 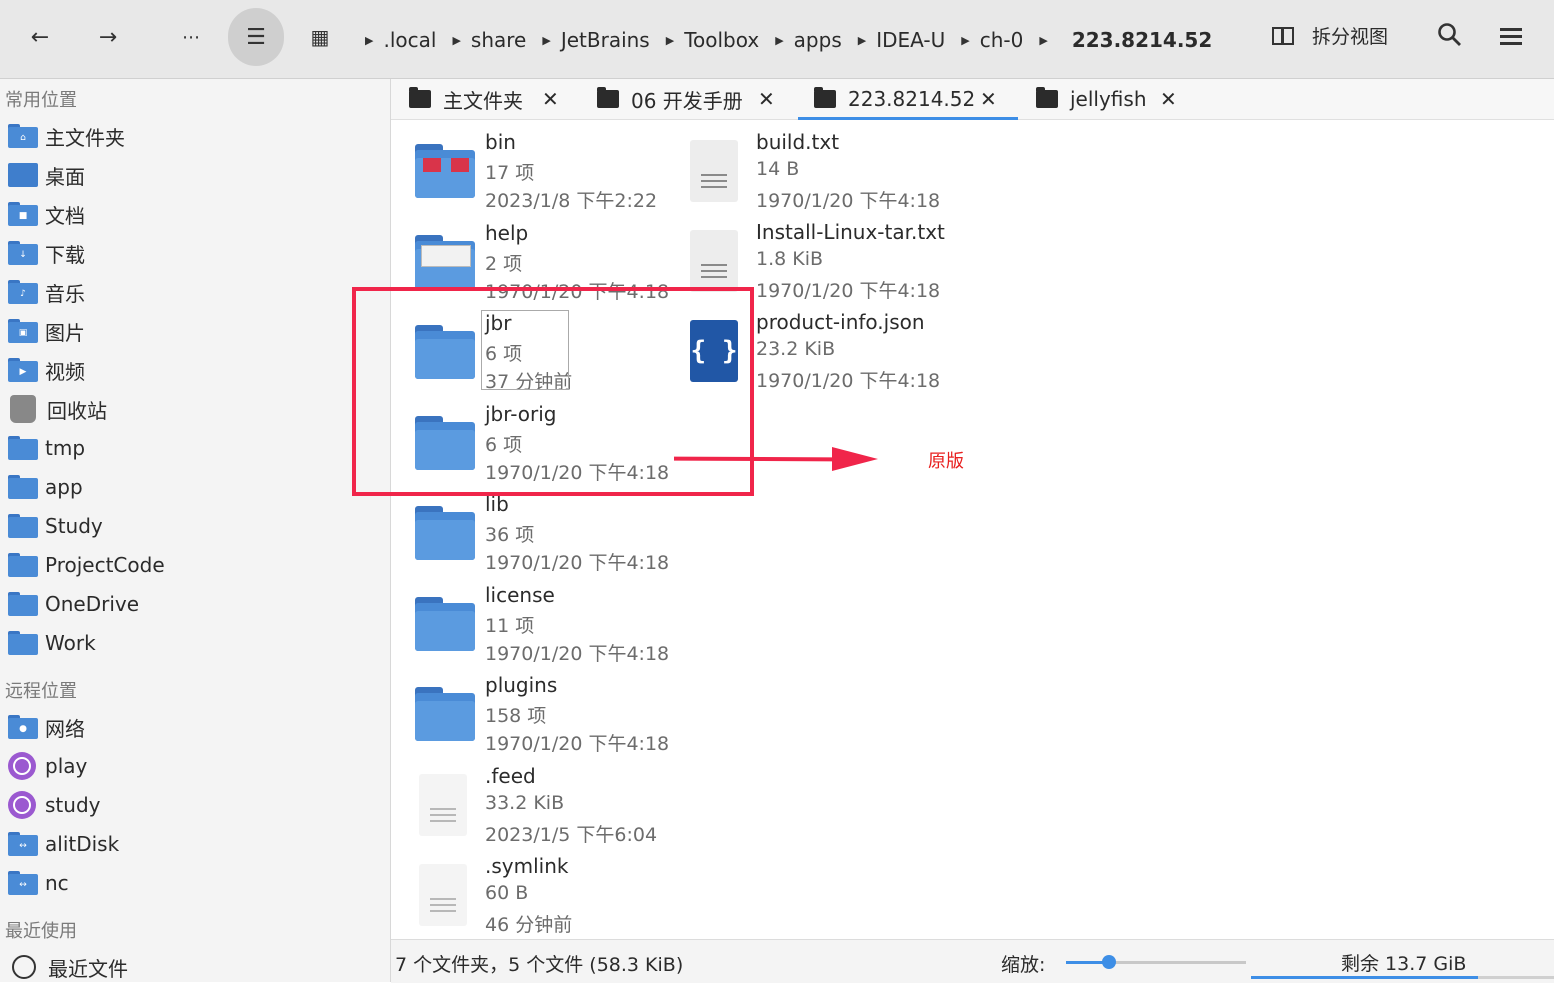 What do you see at coordinates (910, 40) in the screenshot?
I see `breadcrumb-item: IDEA-U` at bounding box center [910, 40].